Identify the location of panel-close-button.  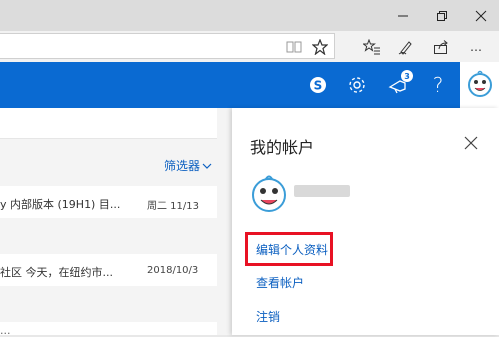
(471, 143).